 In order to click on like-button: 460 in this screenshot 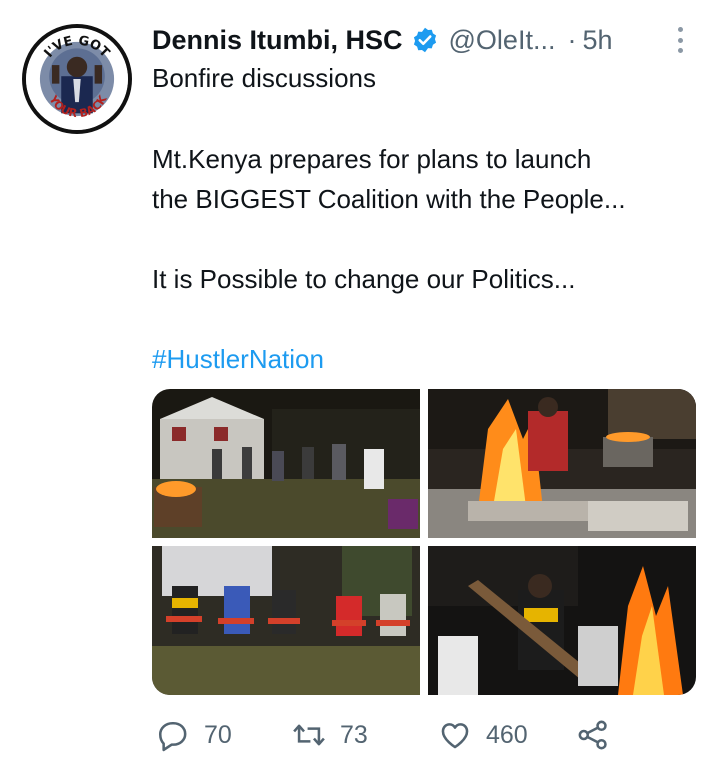, I will do `click(483, 735)`.